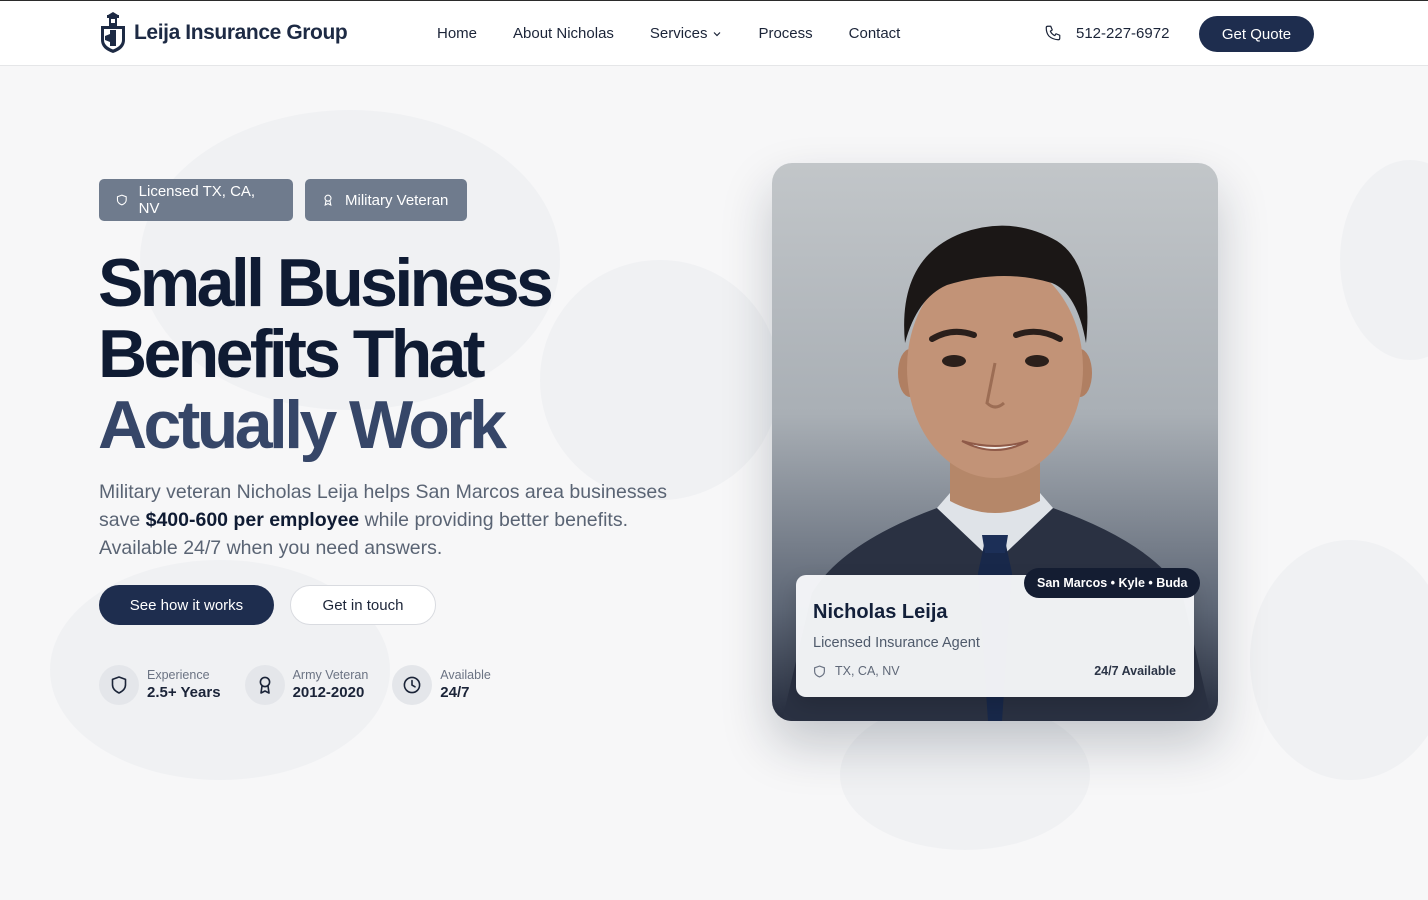  What do you see at coordinates (678, 33) in the screenshot?
I see `nav-services-label: Services` at bounding box center [678, 33].